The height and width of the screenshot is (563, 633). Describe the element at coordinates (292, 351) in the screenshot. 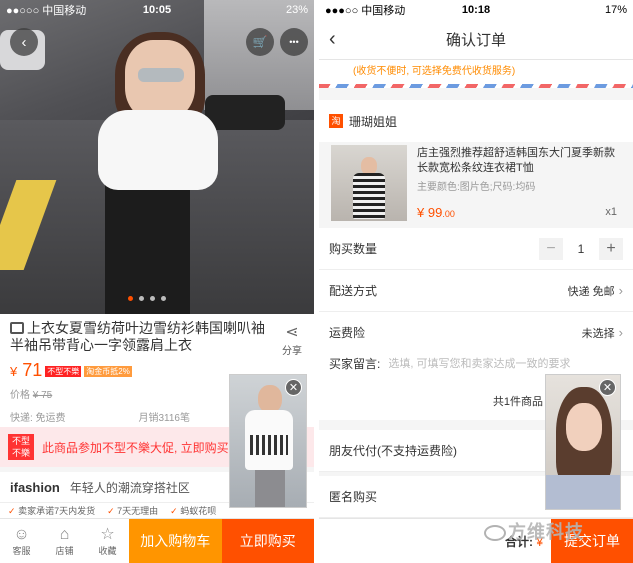

I see `share-label: 分享` at that location.